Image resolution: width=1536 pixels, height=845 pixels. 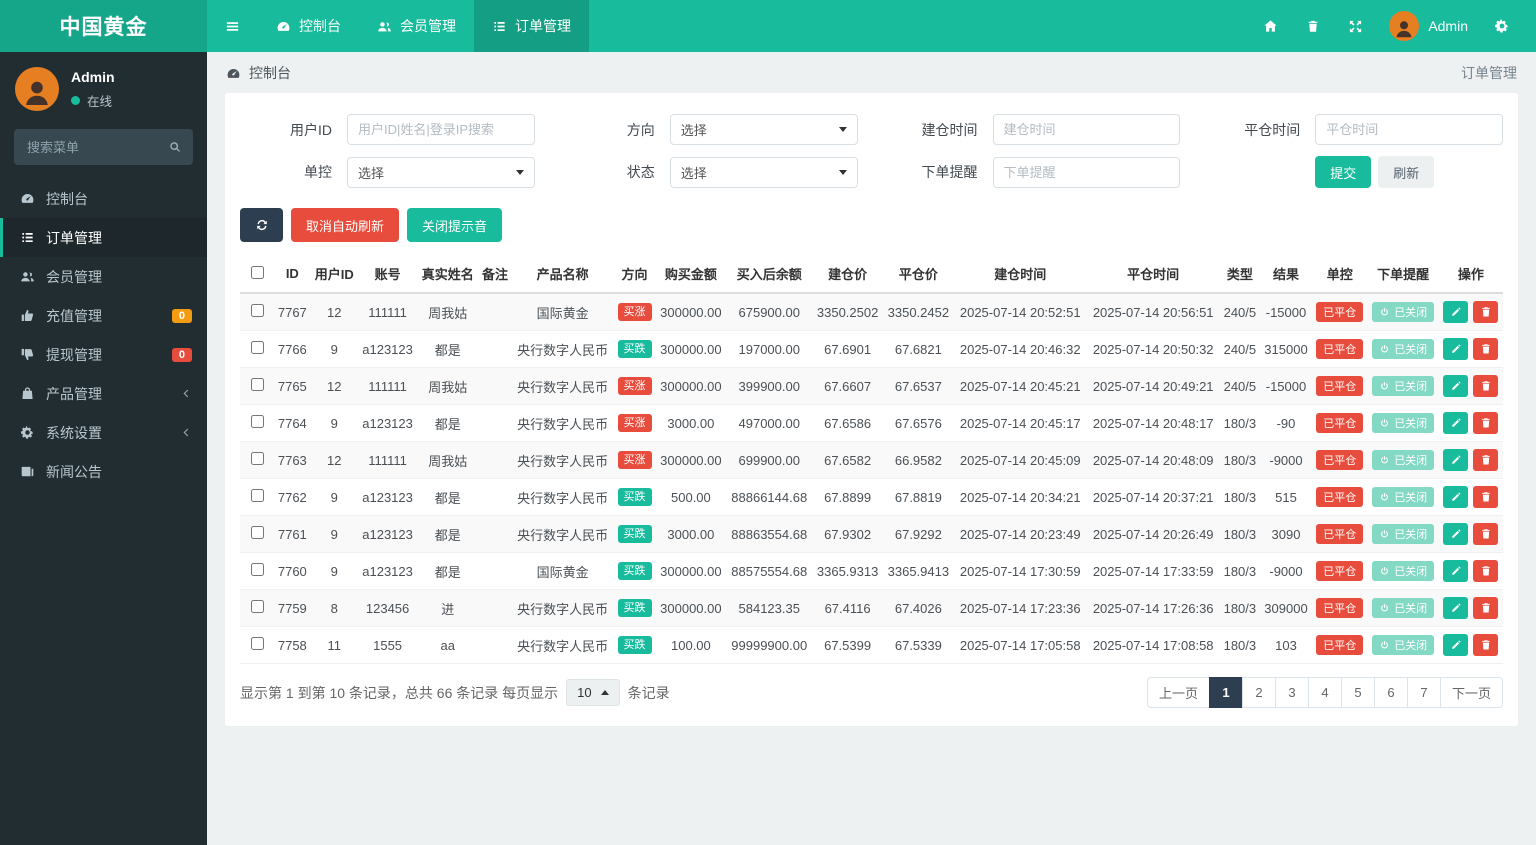 What do you see at coordinates (1357, 692) in the screenshot?
I see `page-button-5: 5` at bounding box center [1357, 692].